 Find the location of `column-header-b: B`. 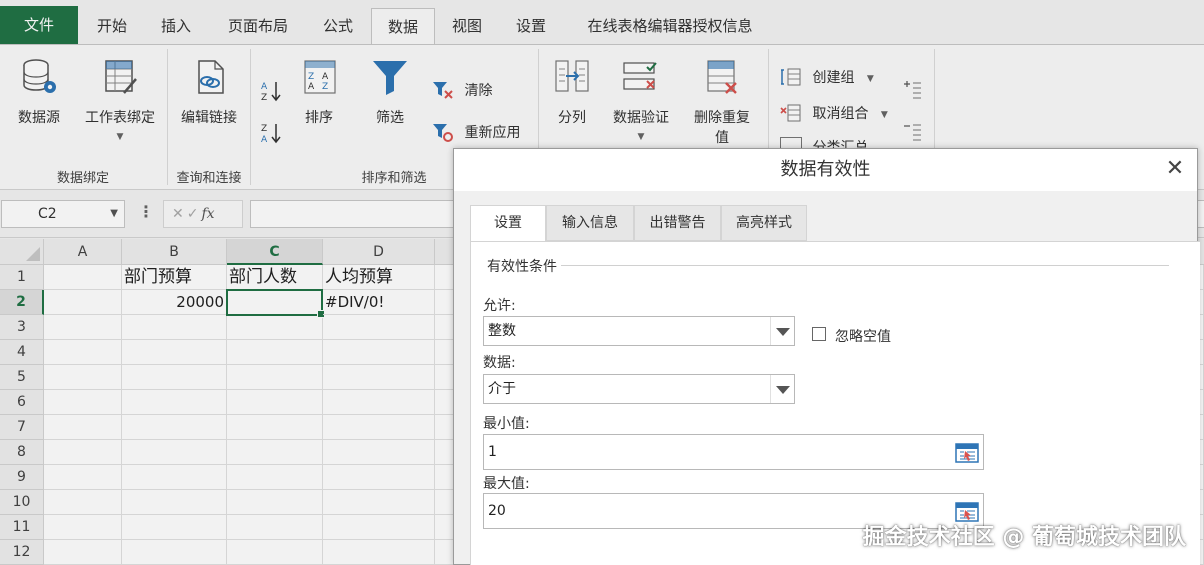

column-header-b: B is located at coordinates (174, 252).